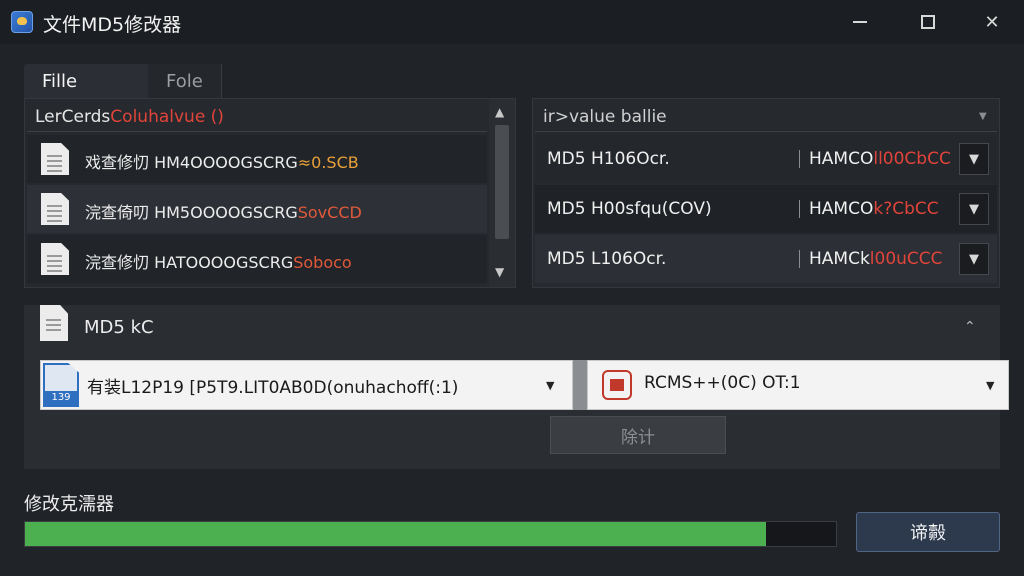 This screenshot has width=1024, height=576. What do you see at coordinates (607, 259) in the screenshot?
I see `md5-label: MD5 L106Ocr.` at bounding box center [607, 259].